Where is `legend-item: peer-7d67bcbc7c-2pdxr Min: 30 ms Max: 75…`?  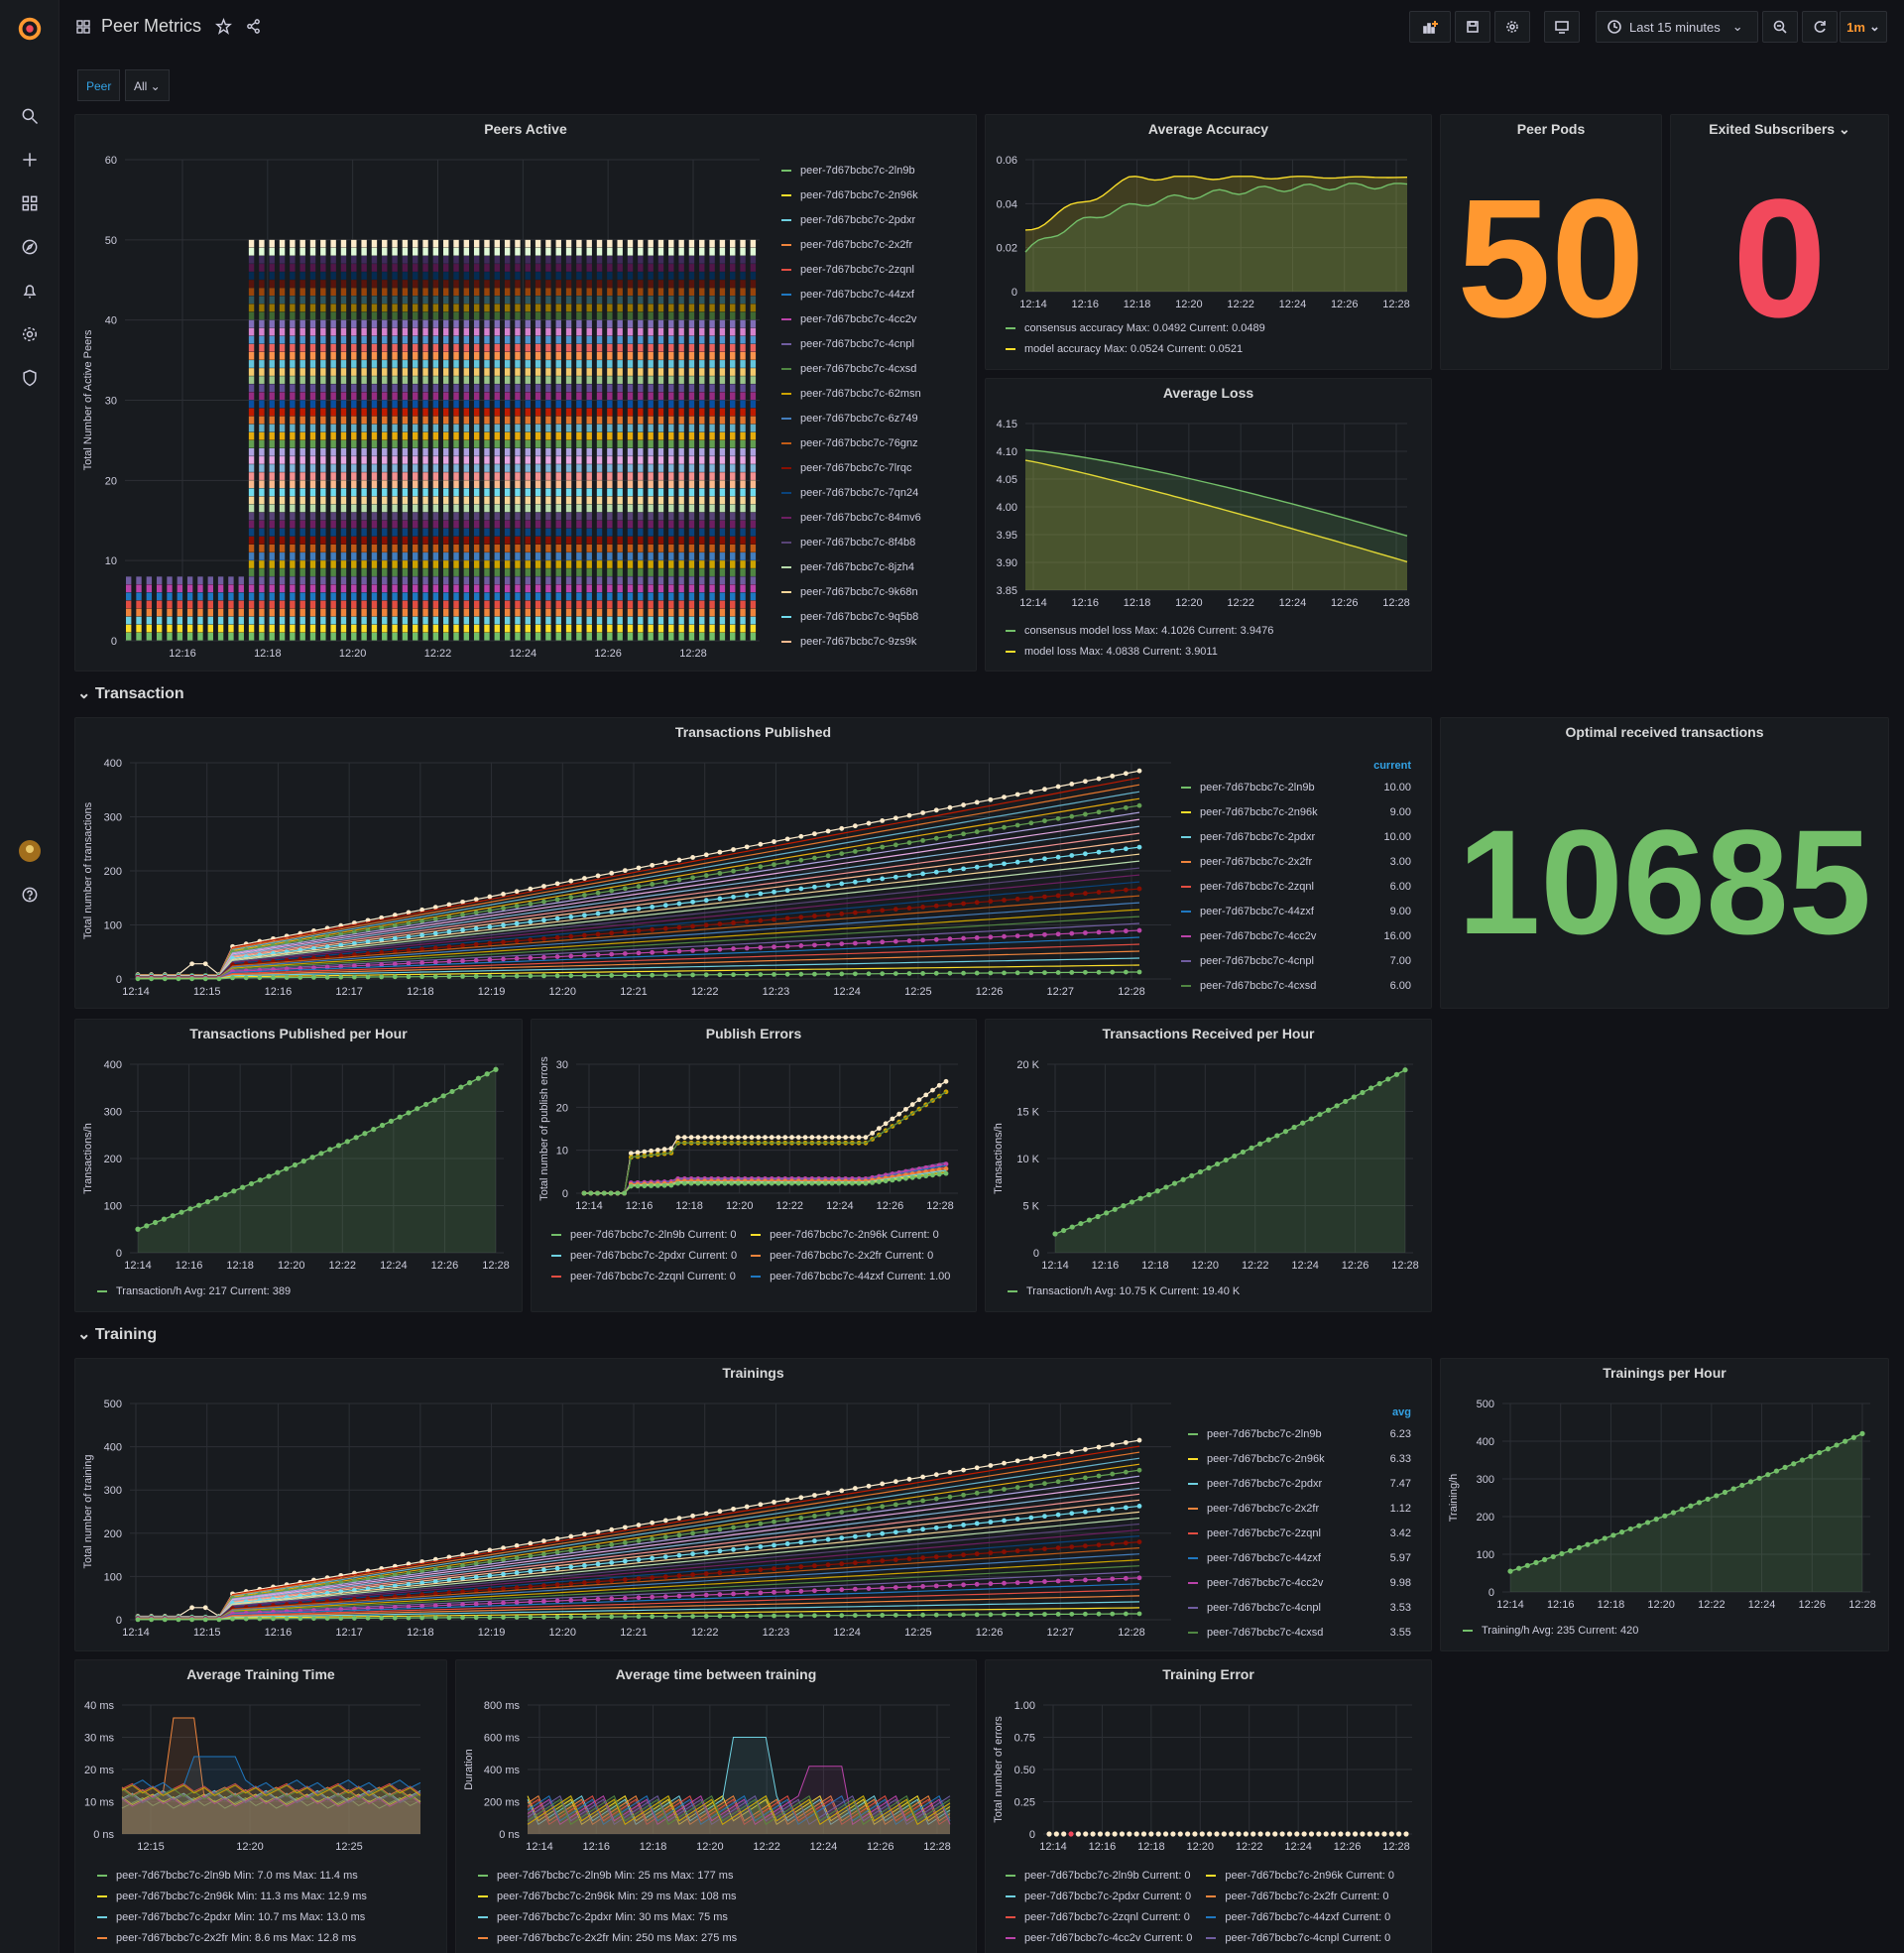 legend-item: peer-7d67bcbc7c-2pdxr Min: 30 ms Max: 75… is located at coordinates (607, 1918).